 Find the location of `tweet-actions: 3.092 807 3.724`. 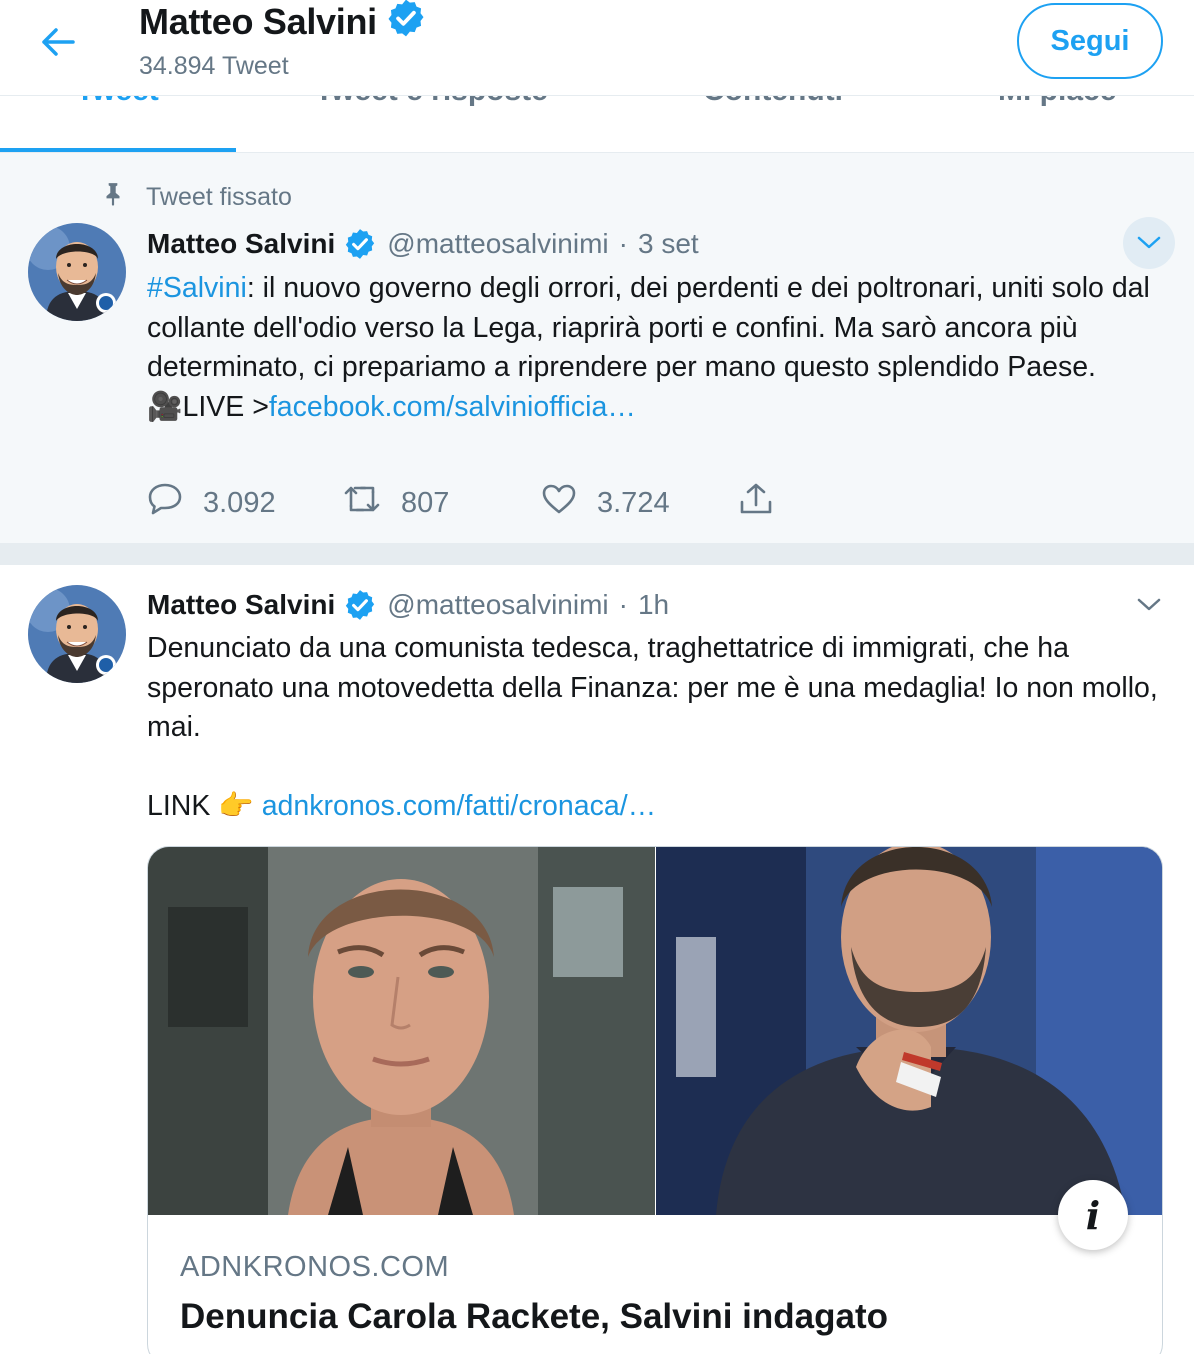

tweet-actions: 3.092 807 3.724 is located at coordinates (460, 503).